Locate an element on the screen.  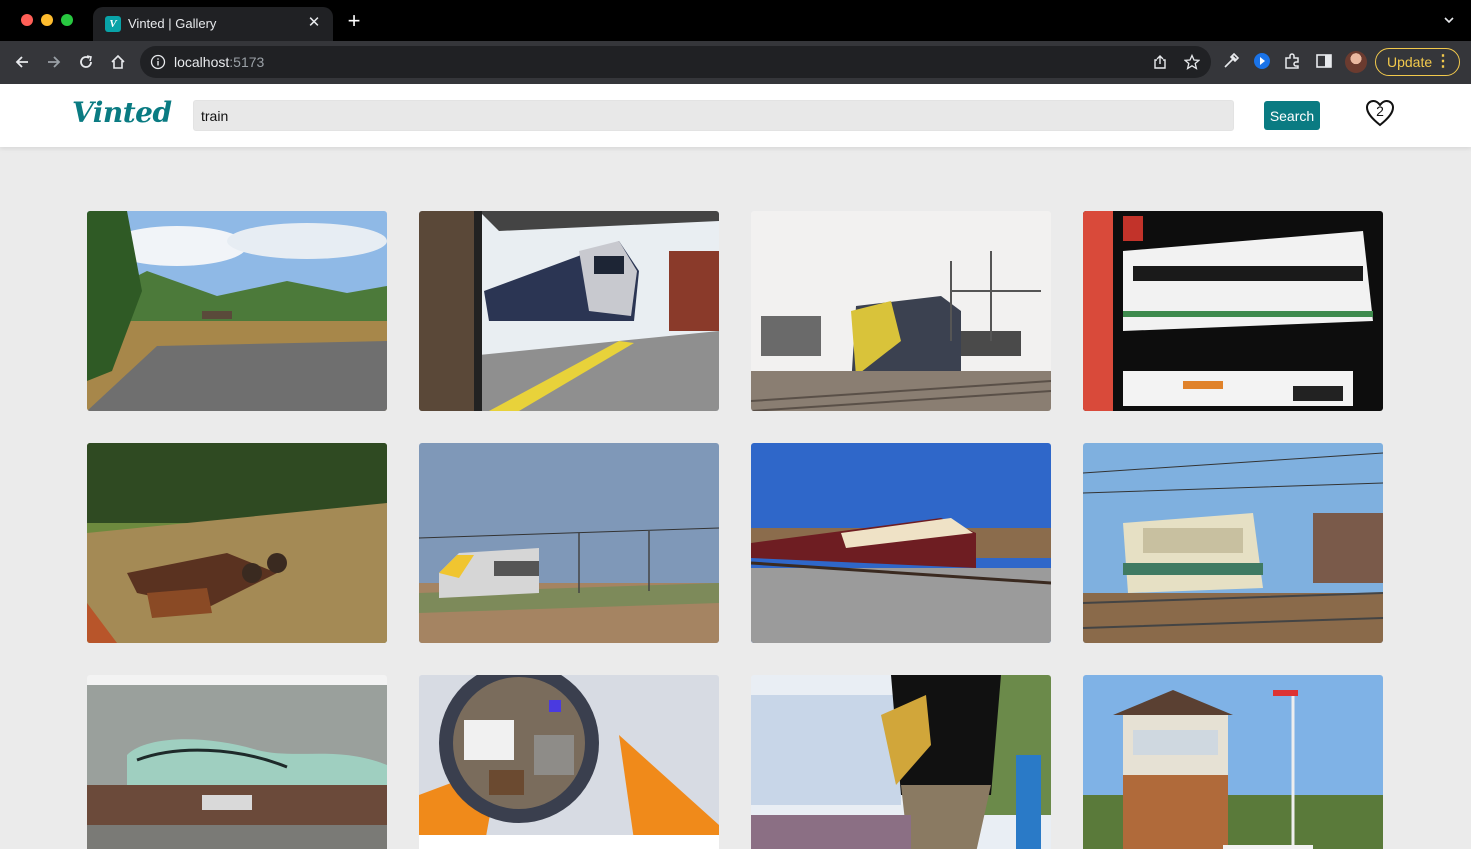
url-host: localhost is located at coordinates (202, 62).